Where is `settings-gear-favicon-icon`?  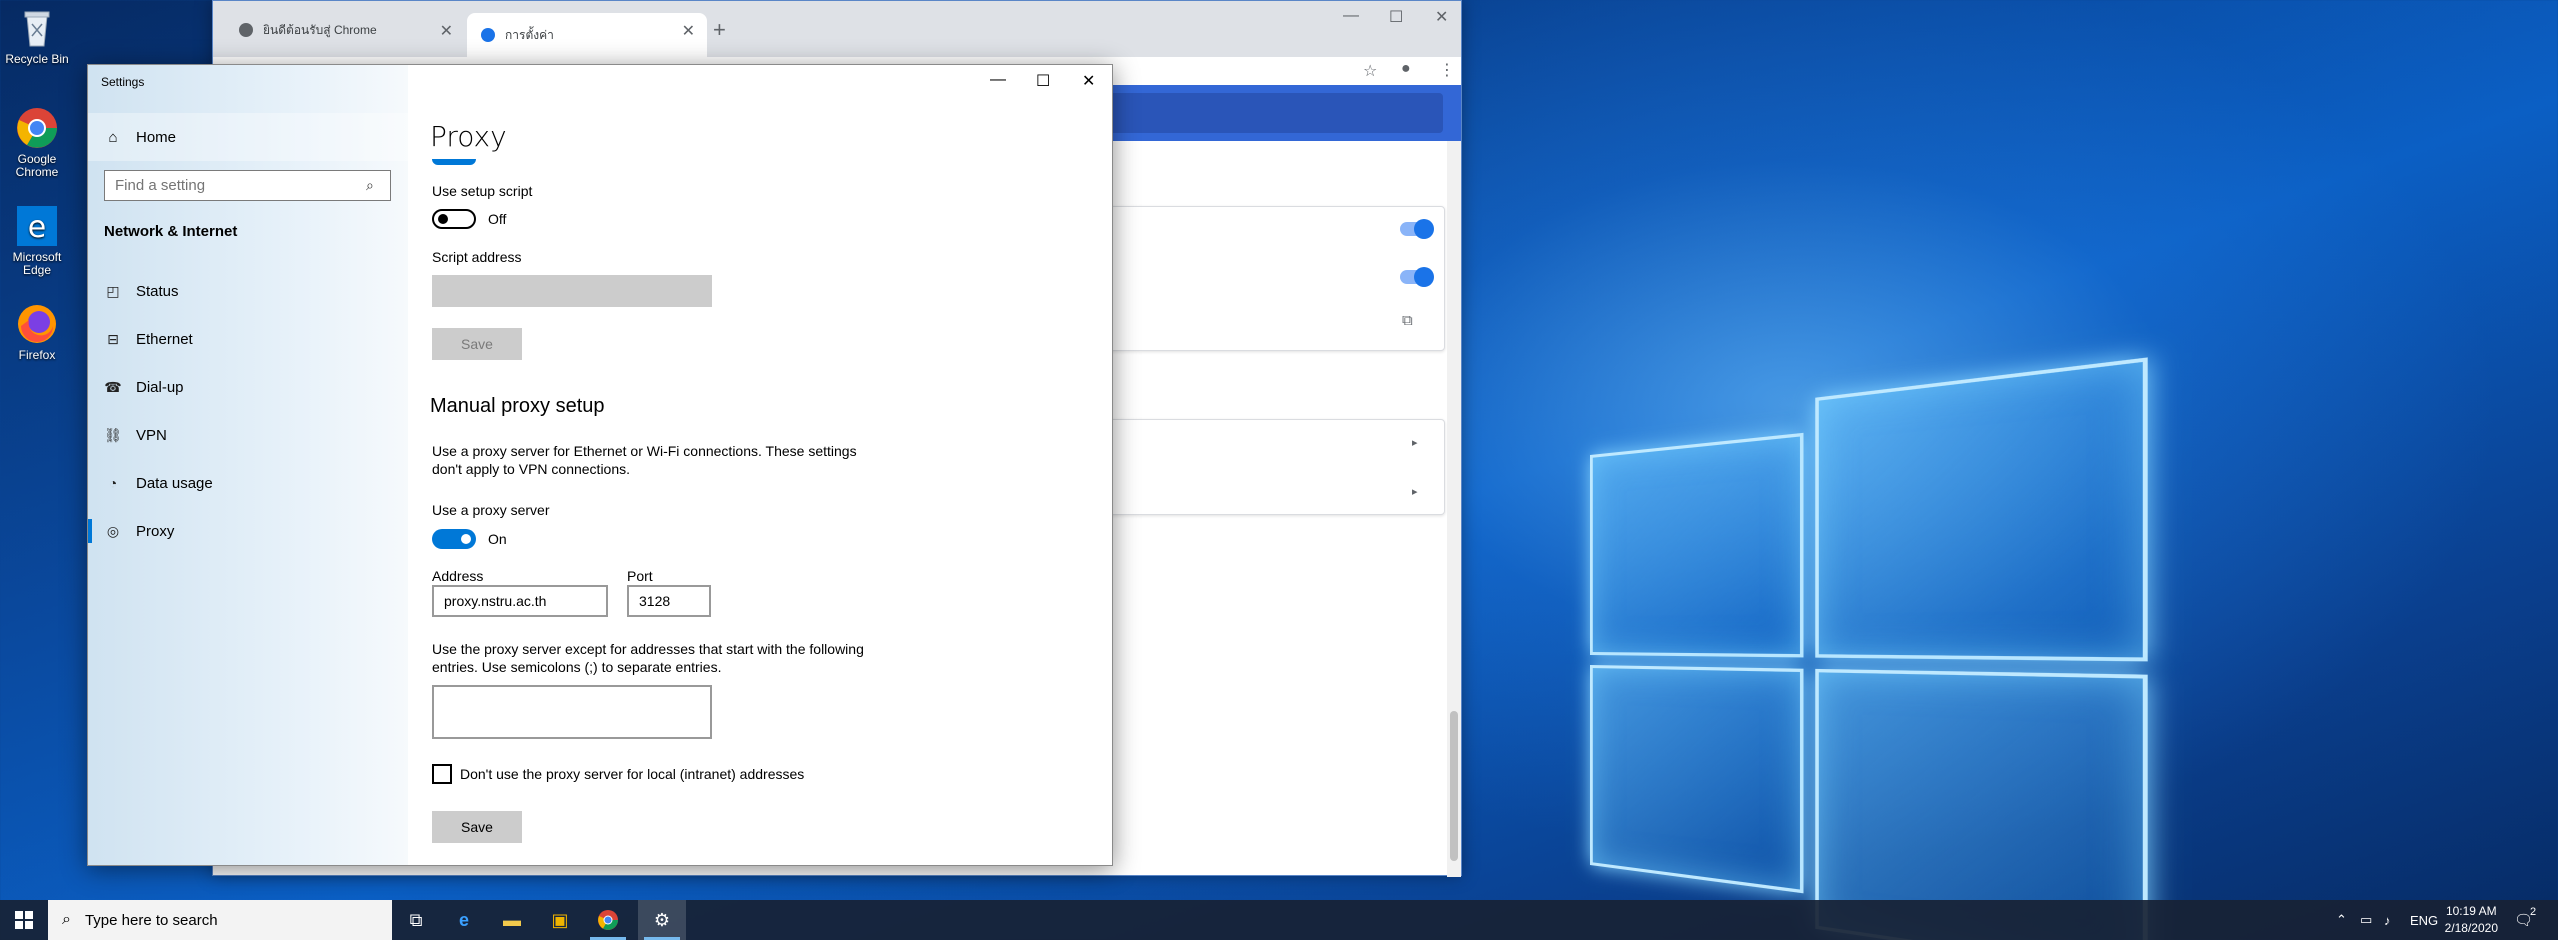
settings-gear-favicon-icon is located at coordinates (488, 35).